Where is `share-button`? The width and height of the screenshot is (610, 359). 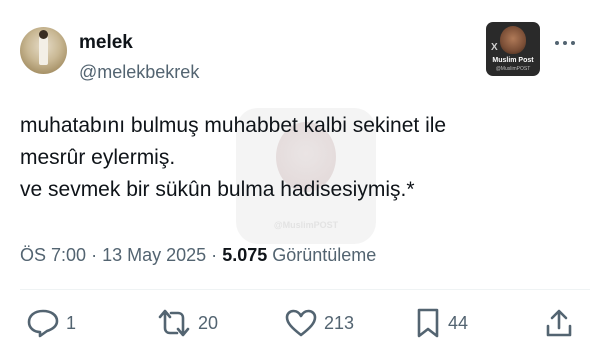 share-button is located at coordinates (559, 323).